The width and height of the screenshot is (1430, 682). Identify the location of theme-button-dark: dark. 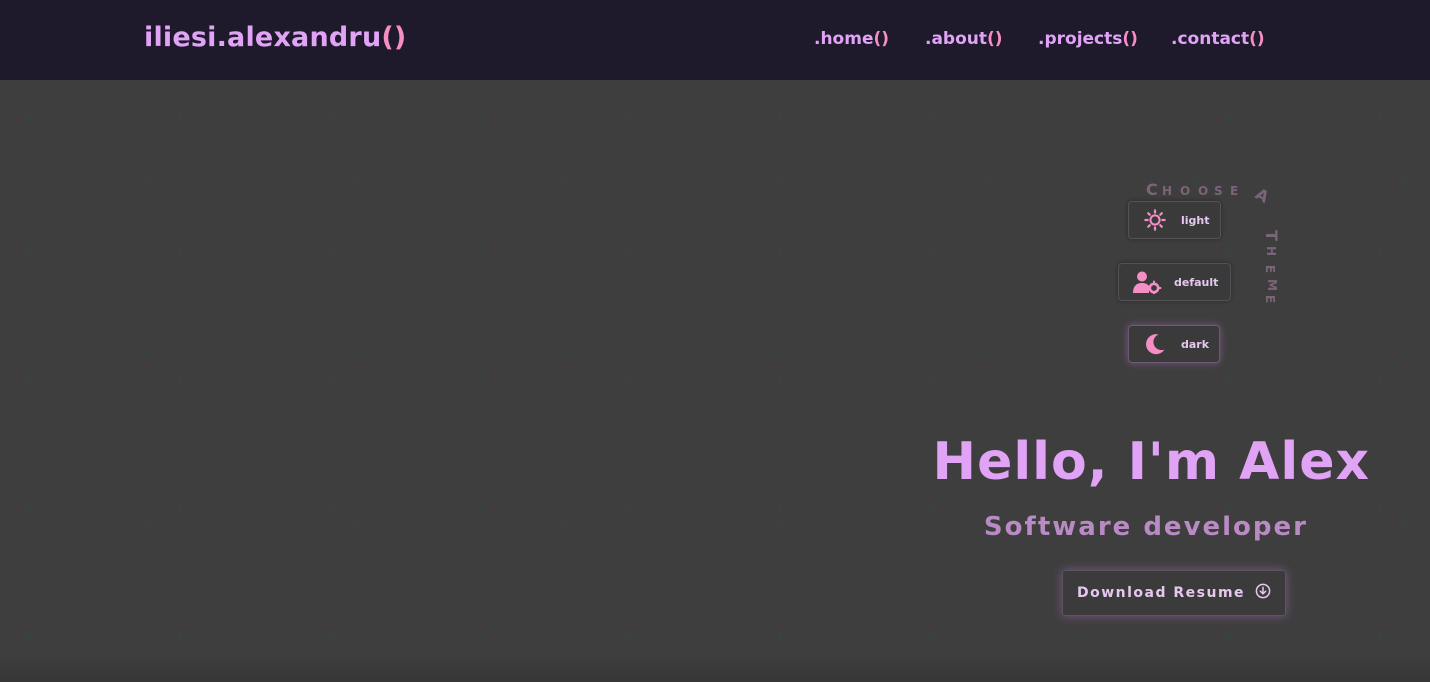
(1174, 344).